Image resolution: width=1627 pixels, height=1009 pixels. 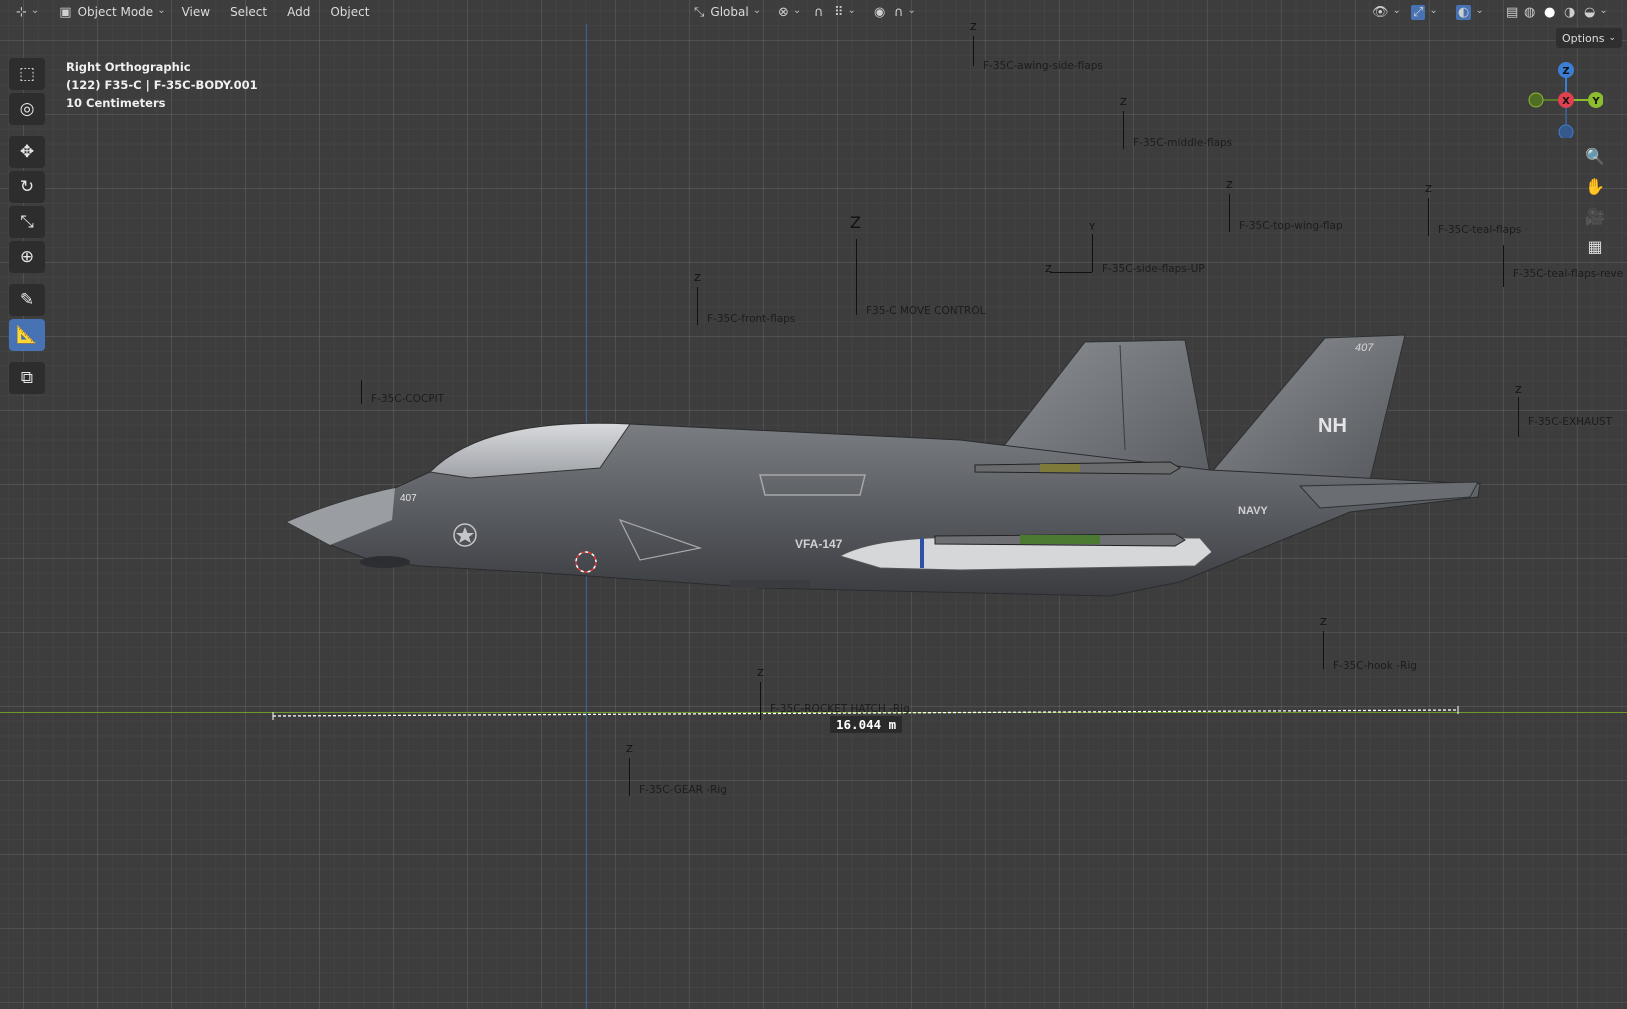 What do you see at coordinates (905, 12) in the screenshot?
I see `falloff-button: ∩` at bounding box center [905, 12].